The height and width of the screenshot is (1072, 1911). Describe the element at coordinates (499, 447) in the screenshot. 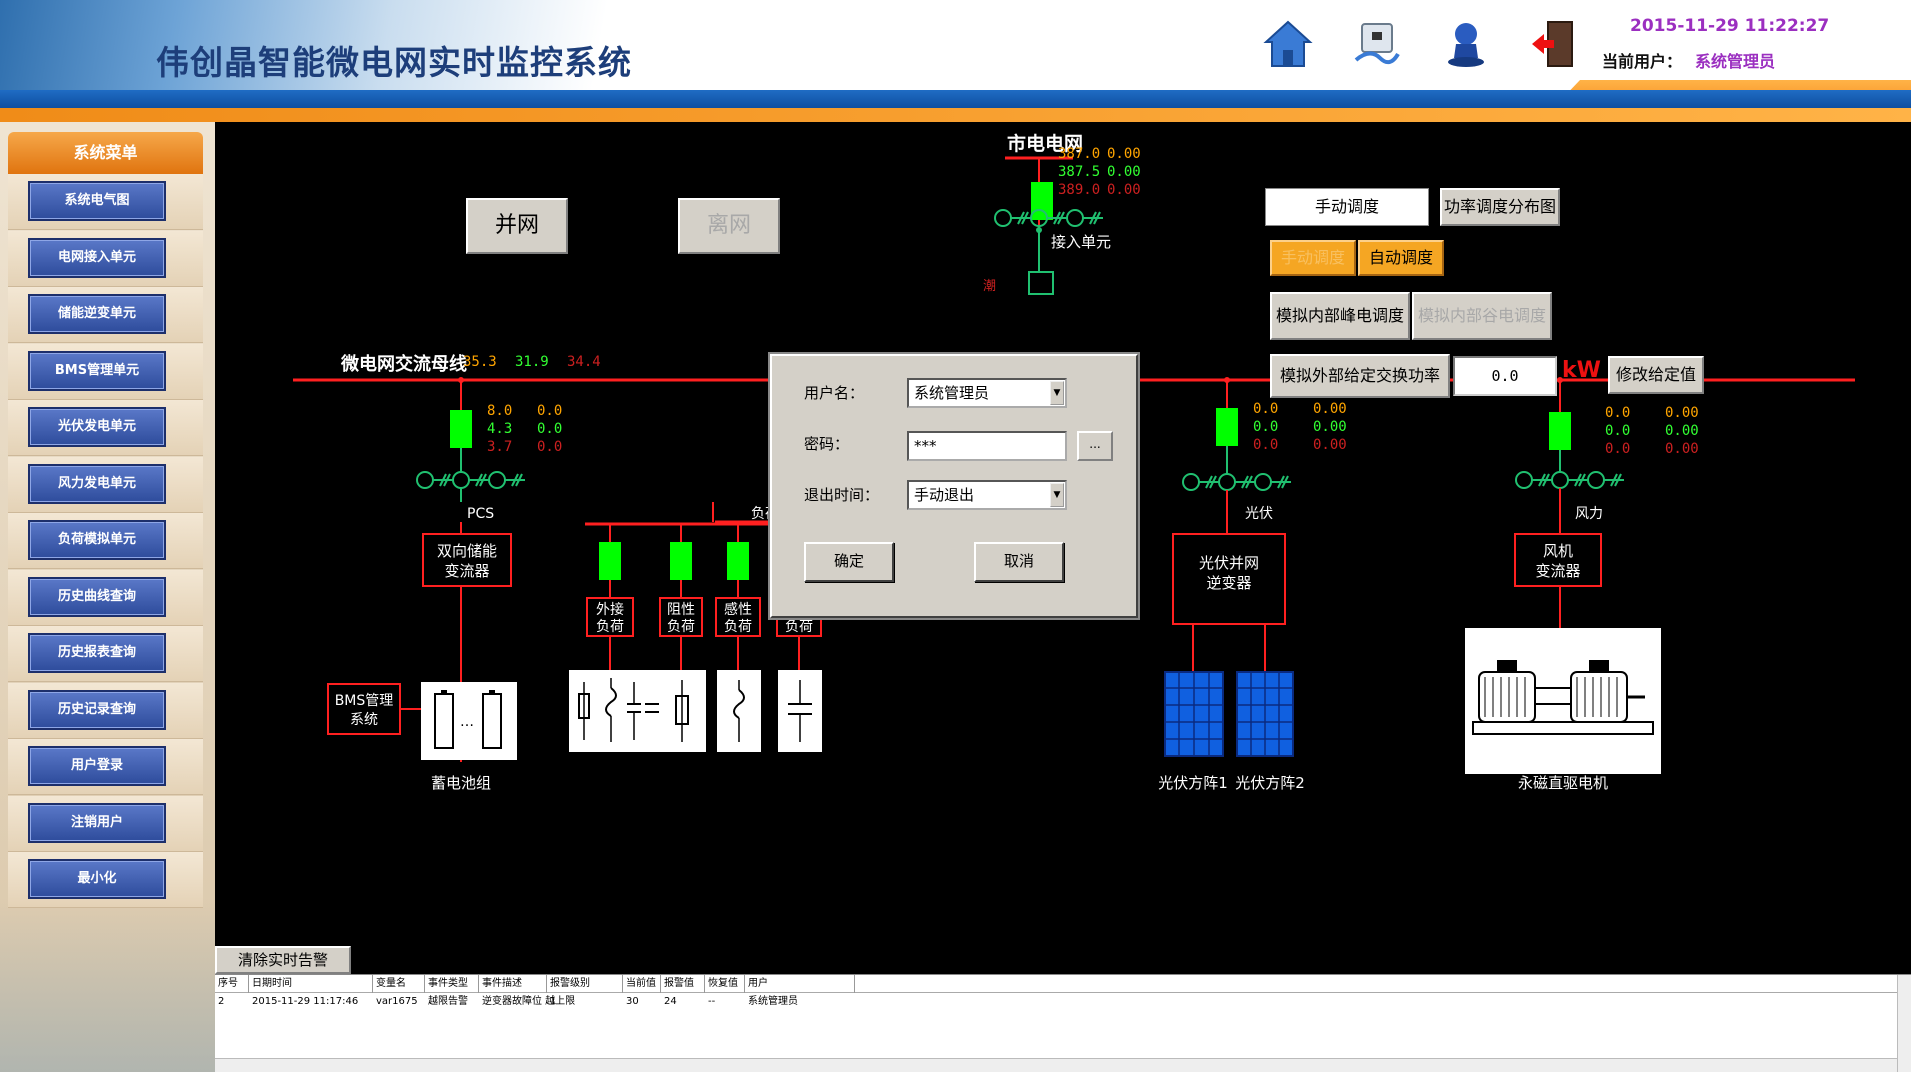

I see `pcs-value: 3.7` at that location.